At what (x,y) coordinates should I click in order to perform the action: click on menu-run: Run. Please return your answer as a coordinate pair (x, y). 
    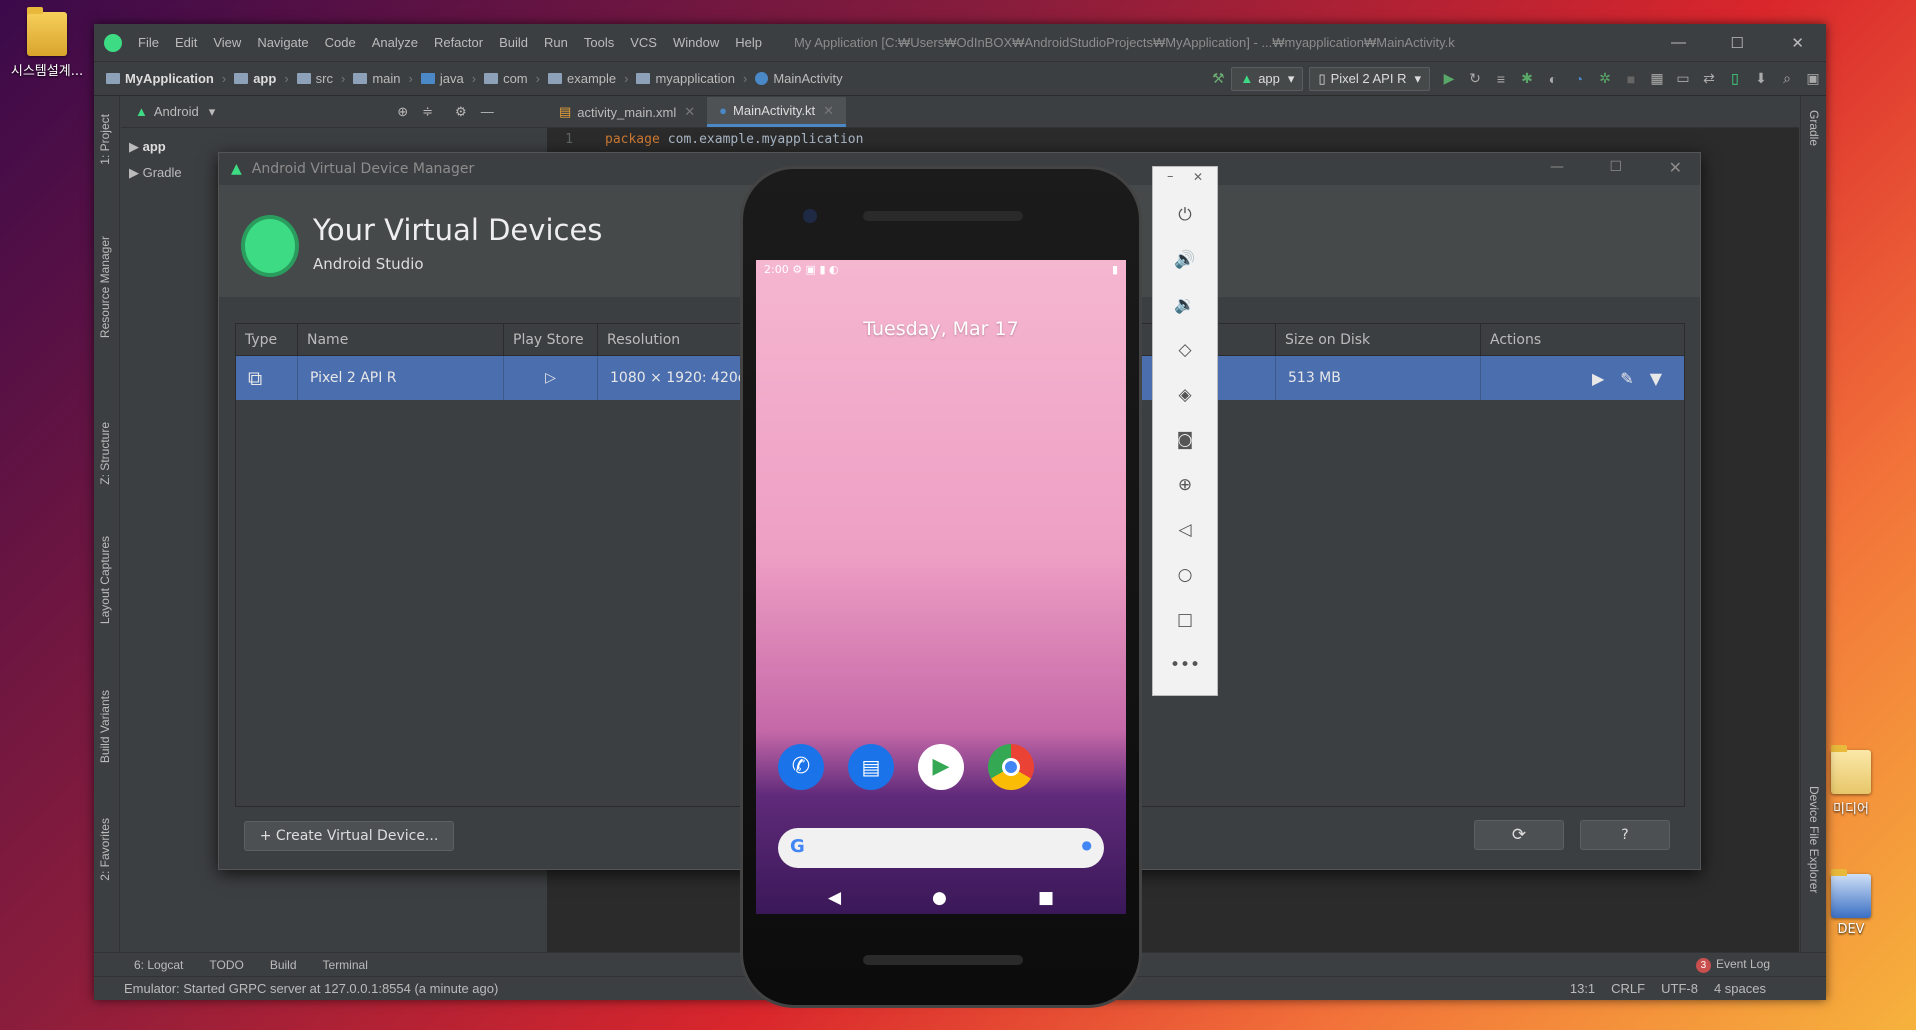
    Looking at the image, I should click on (556, 42).